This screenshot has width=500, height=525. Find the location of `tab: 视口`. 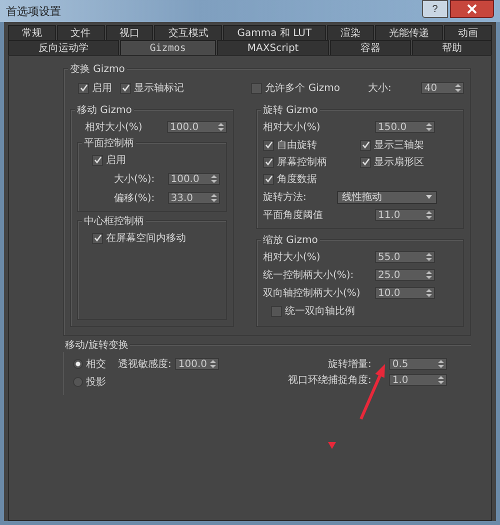

tab: 视口 is located at coordinates (130, 32).